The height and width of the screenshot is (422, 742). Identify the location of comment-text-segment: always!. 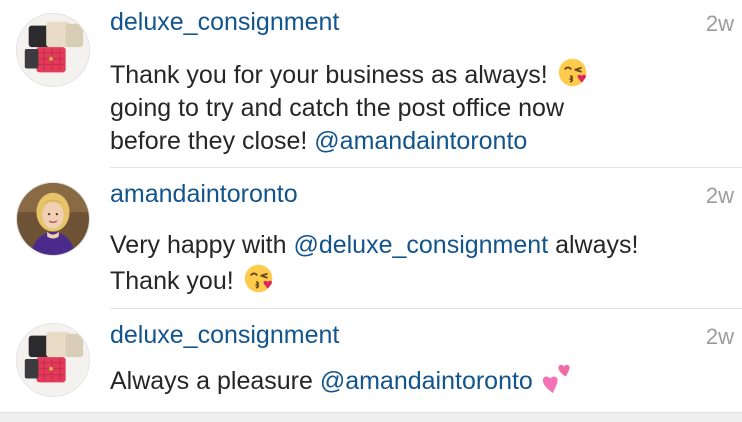
(593, 245).